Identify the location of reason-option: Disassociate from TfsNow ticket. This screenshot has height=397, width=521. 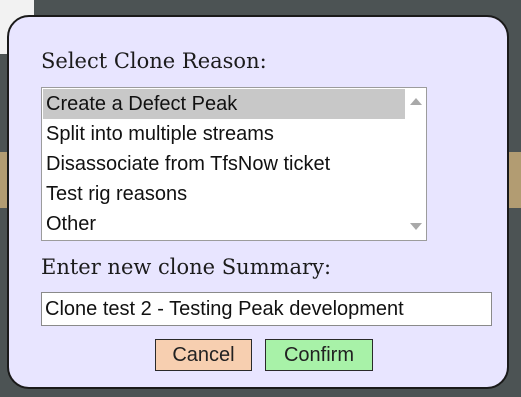
(224, 164).